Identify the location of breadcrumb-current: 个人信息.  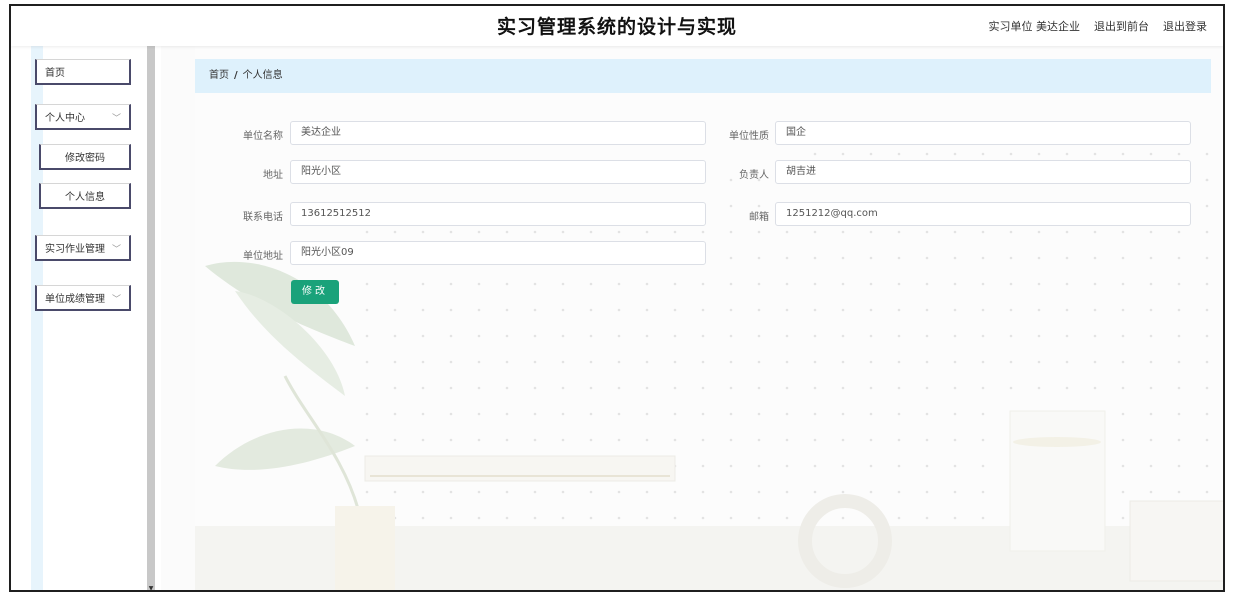
(262, 75).